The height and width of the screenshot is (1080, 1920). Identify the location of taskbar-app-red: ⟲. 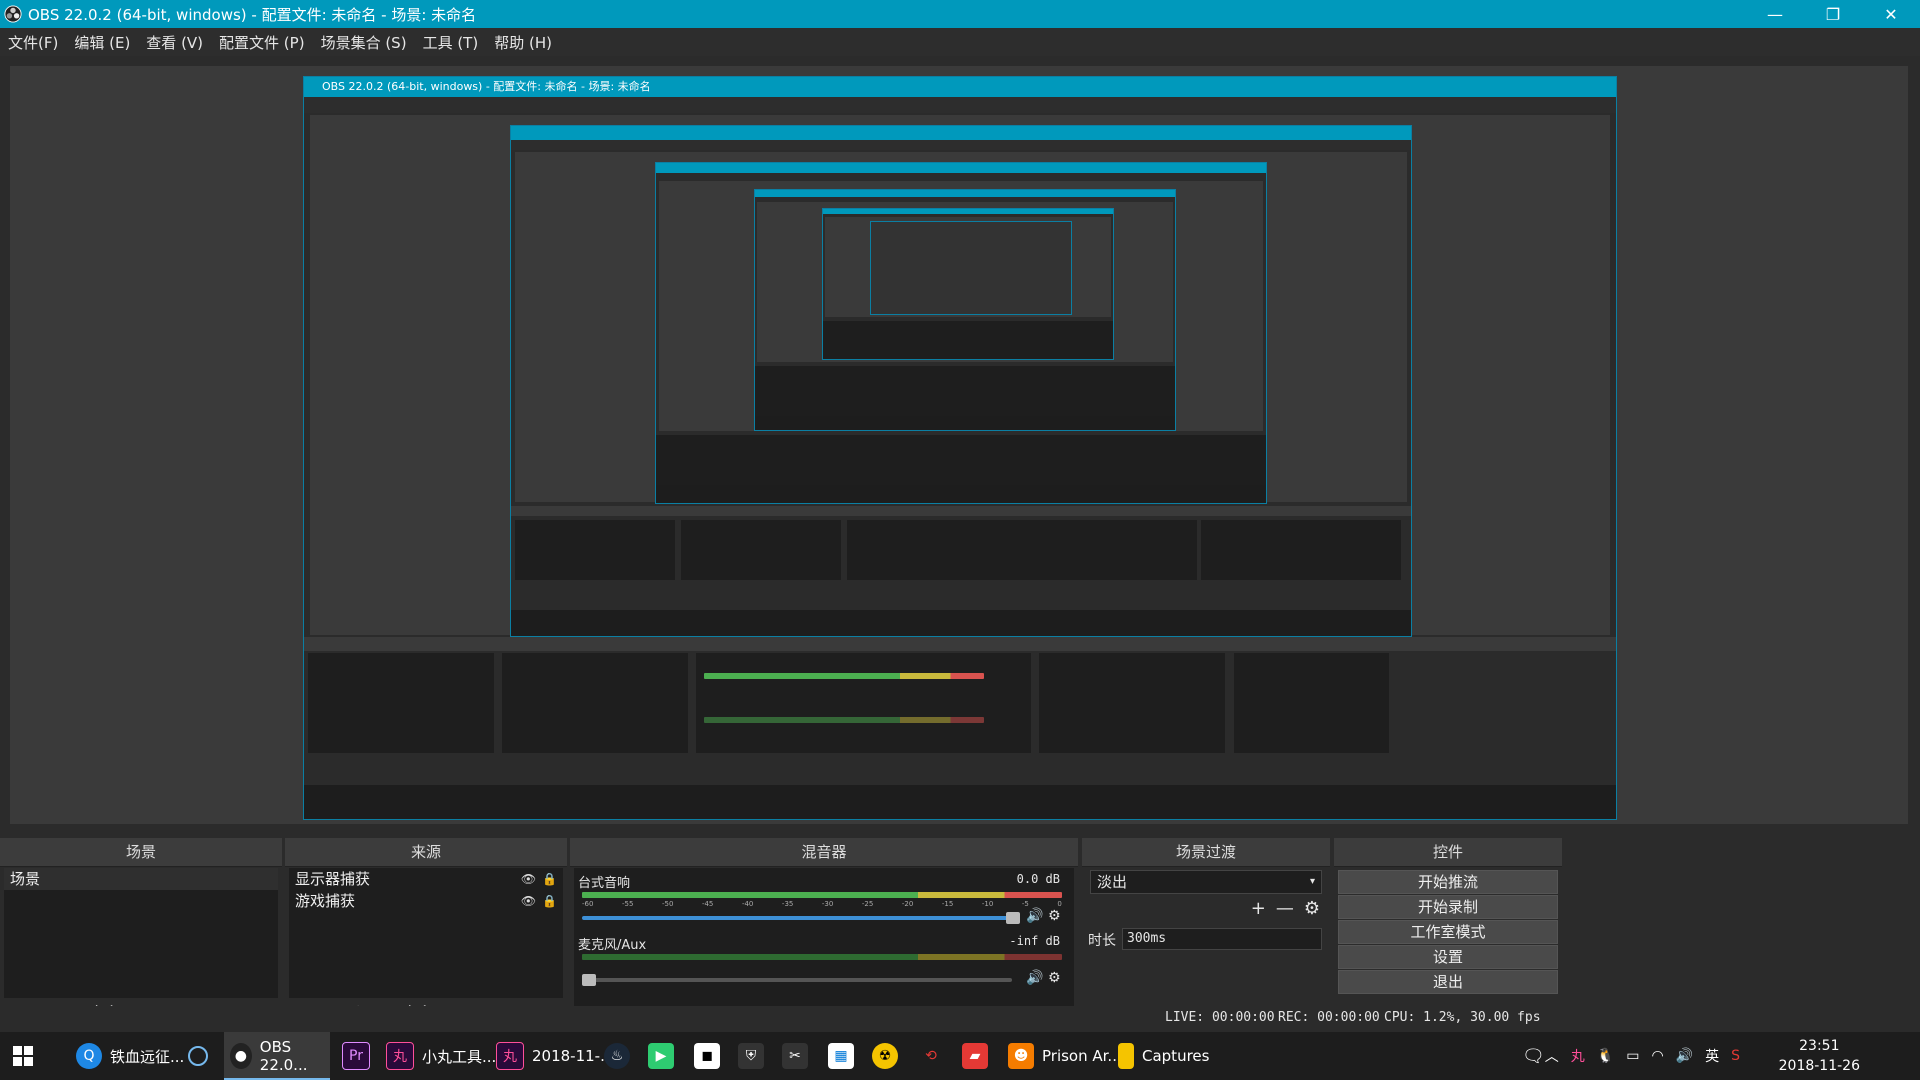
(935, 1056).